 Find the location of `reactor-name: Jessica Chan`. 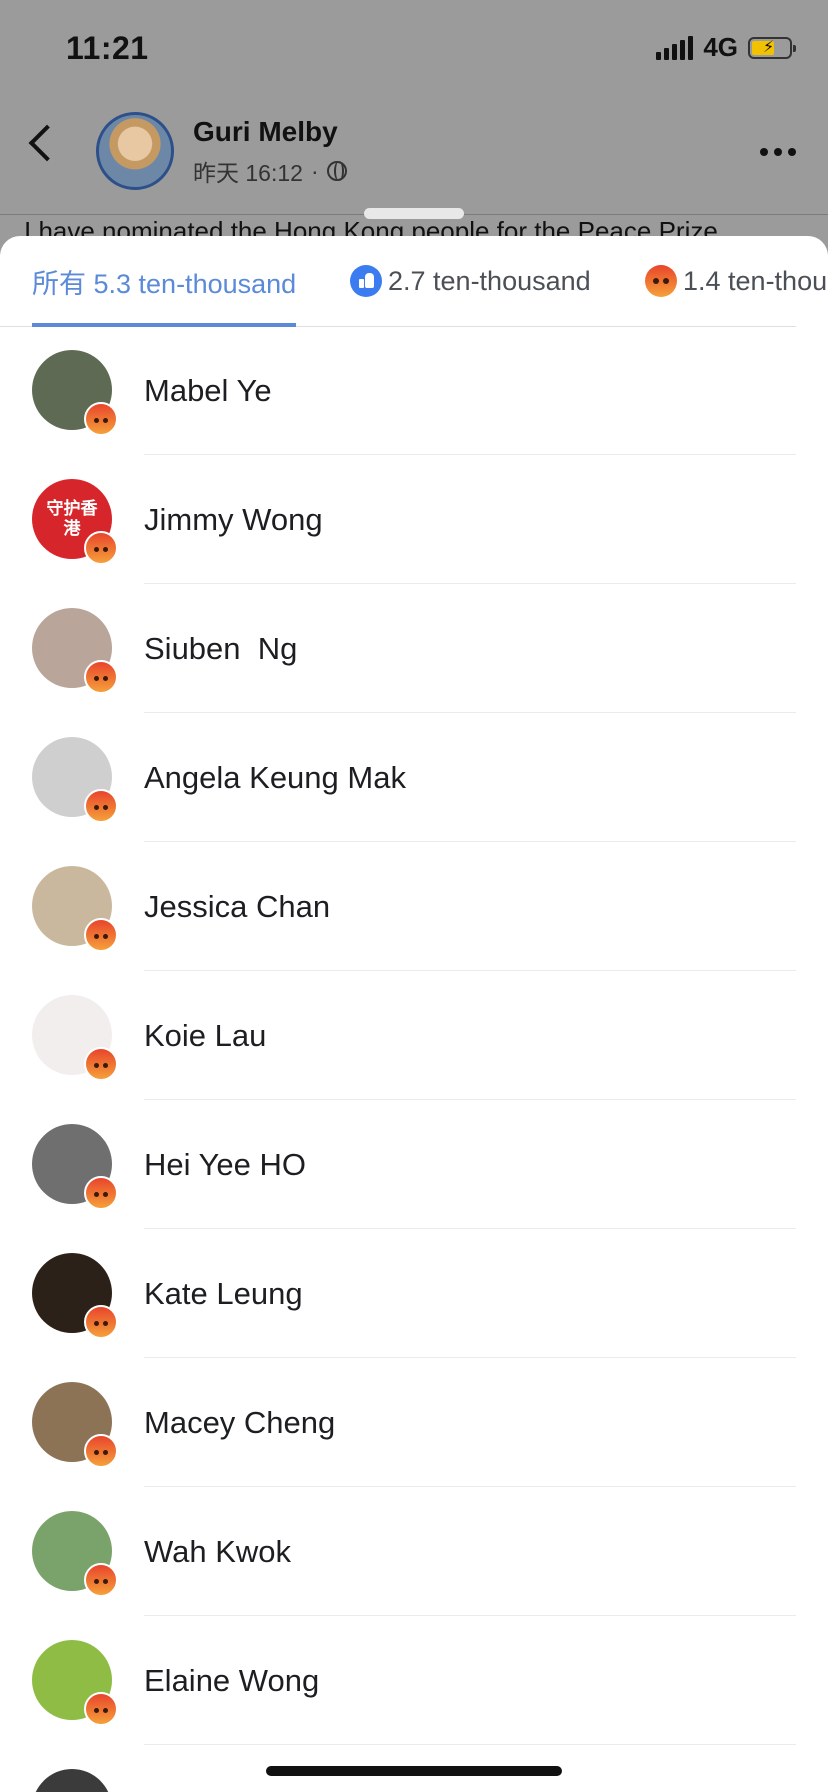

reactor-name: Jessica Chan is located at coordinates (237, 906).